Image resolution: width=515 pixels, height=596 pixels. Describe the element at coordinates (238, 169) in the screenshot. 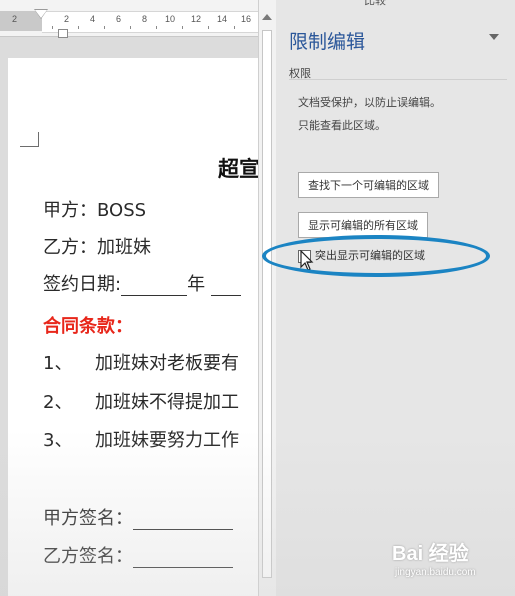

I see `document-title: 超宣` at that location.